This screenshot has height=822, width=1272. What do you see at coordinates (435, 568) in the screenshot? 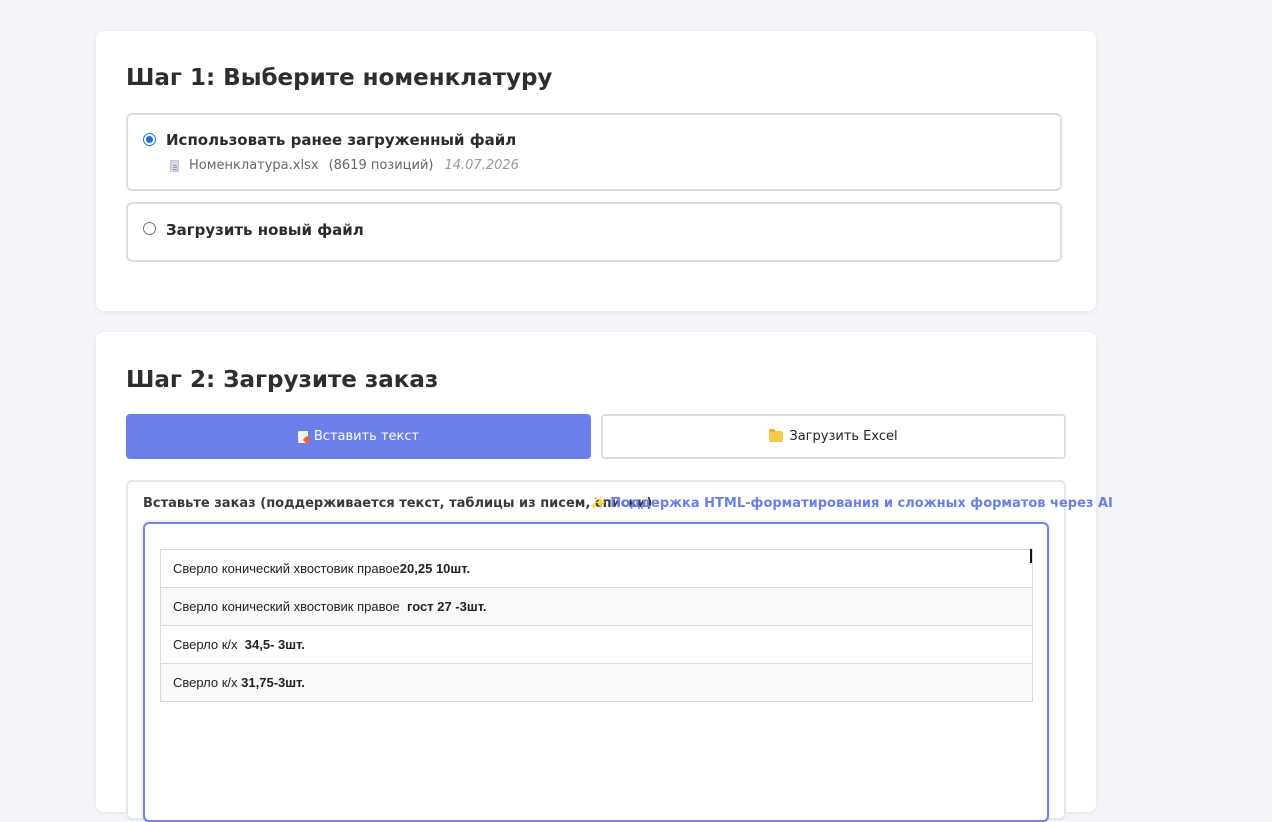
I see `row-qty: 20,25 10шт.` at bounding box center [435, 568].